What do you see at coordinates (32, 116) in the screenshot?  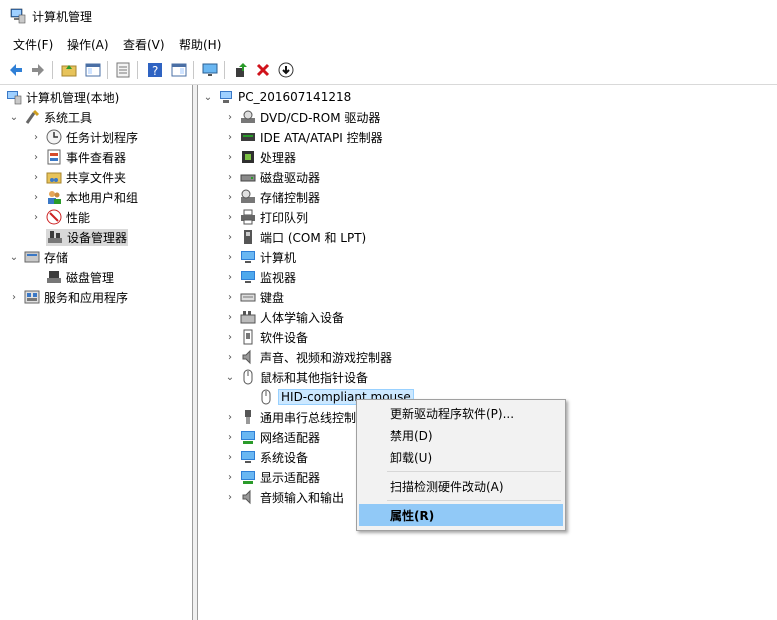 I see `tools-icon` at bounding box center [32, 116].